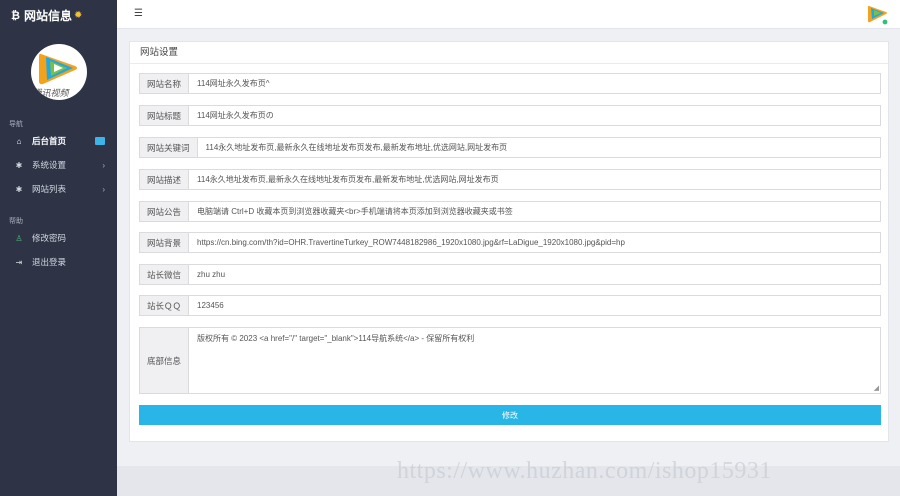  Describe the element at coordinates (164, 115) in the screenshot. I see `field-label: 网站标题` at that location.